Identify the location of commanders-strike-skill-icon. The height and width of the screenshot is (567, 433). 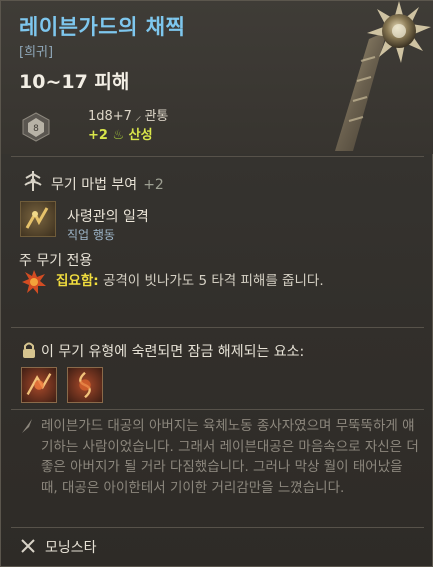
(38, 219).